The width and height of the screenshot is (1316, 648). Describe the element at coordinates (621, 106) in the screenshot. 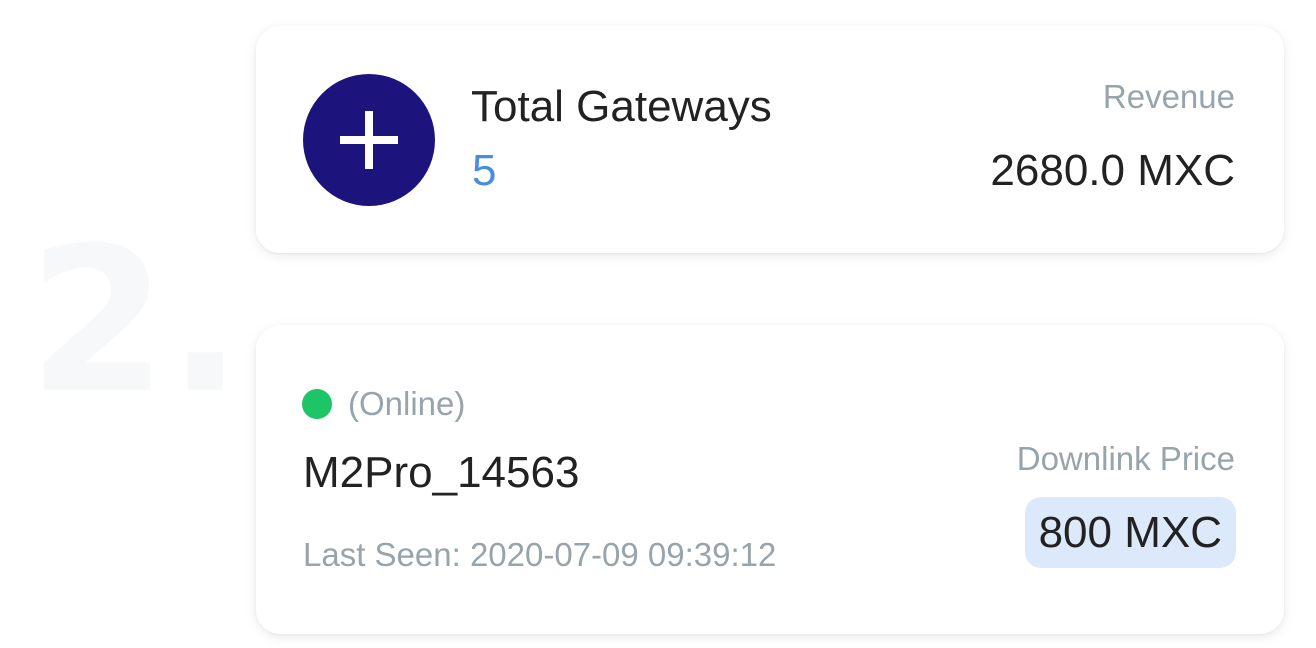

I see `total-gateways-label: Total Gateways` at that location.